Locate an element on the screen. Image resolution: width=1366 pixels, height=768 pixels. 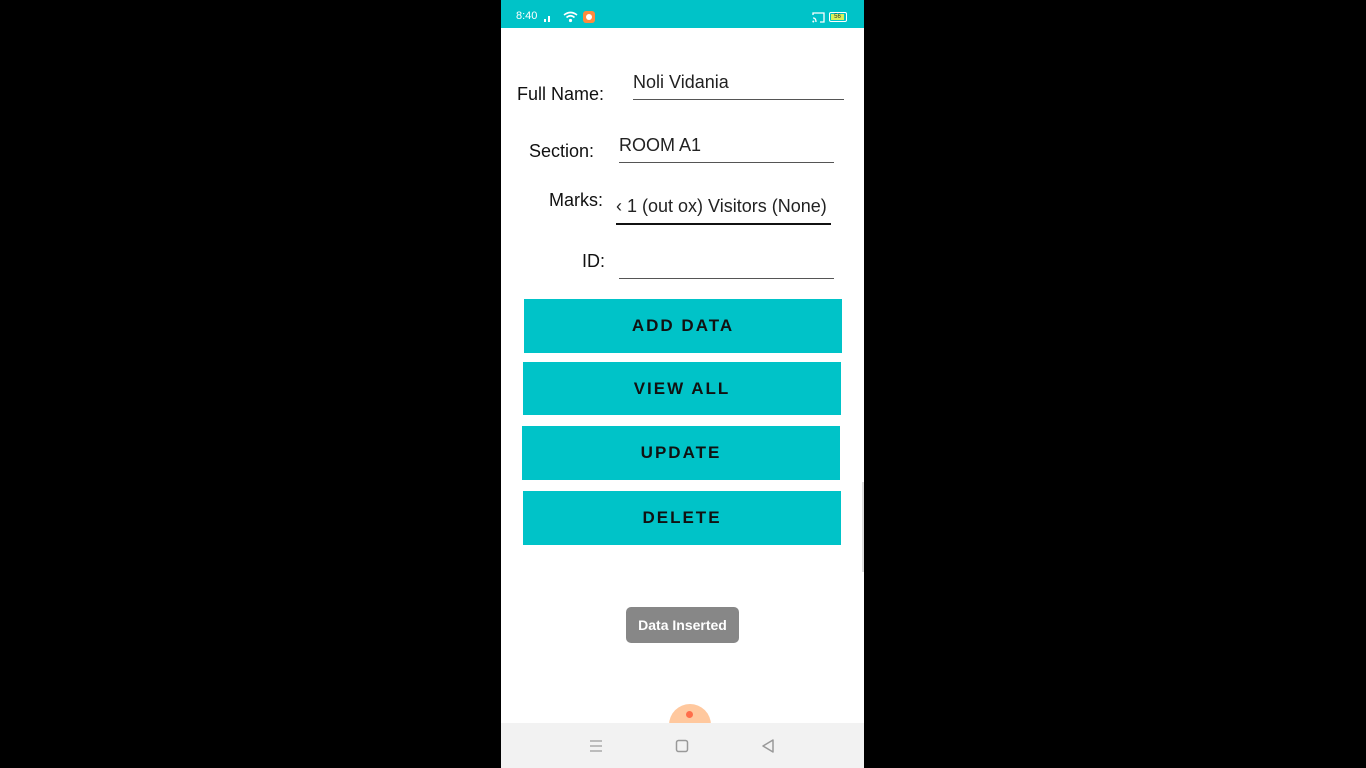
battery-level: 56 is located at coordinates (837, 17).